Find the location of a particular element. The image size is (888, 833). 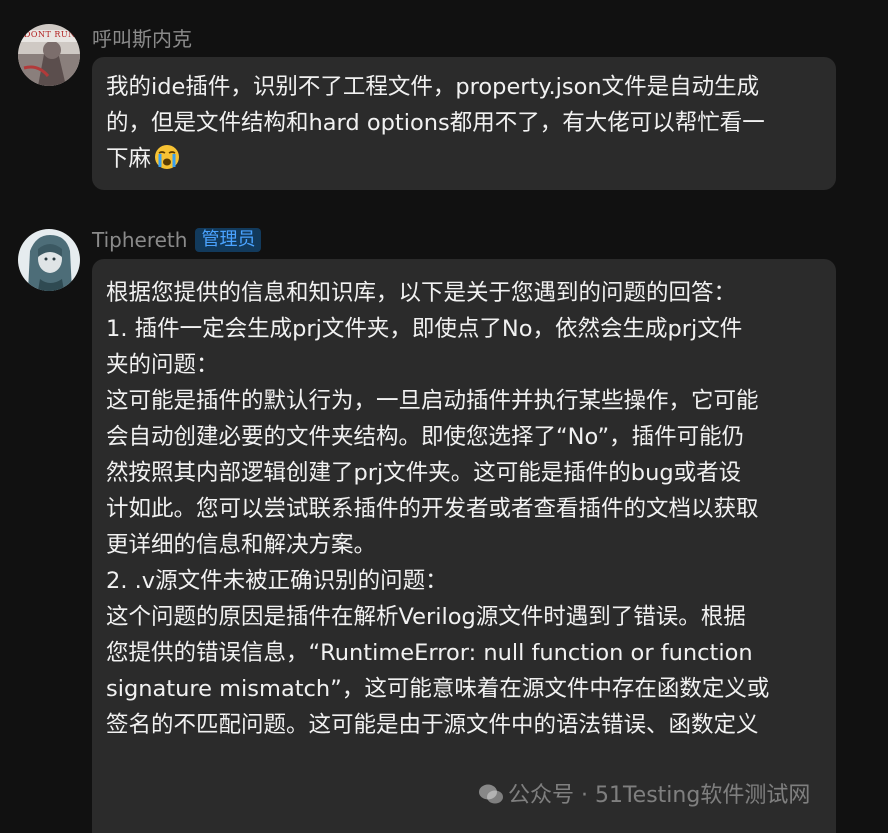

message-line: signature mismatch”，这可能意味着在源文件中存在函数定义或 is located at coordinates (438, 689).